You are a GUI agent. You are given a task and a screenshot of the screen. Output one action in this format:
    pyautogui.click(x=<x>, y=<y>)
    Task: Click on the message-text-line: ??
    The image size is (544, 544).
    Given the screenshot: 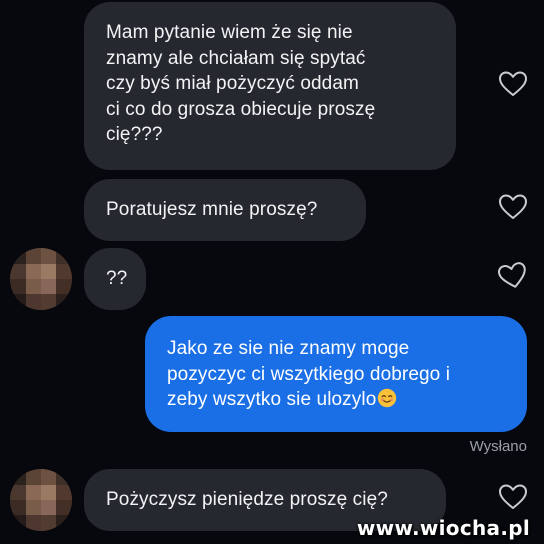 What is the action you would take?
    pyautogui.click(x=117, y=278)
    